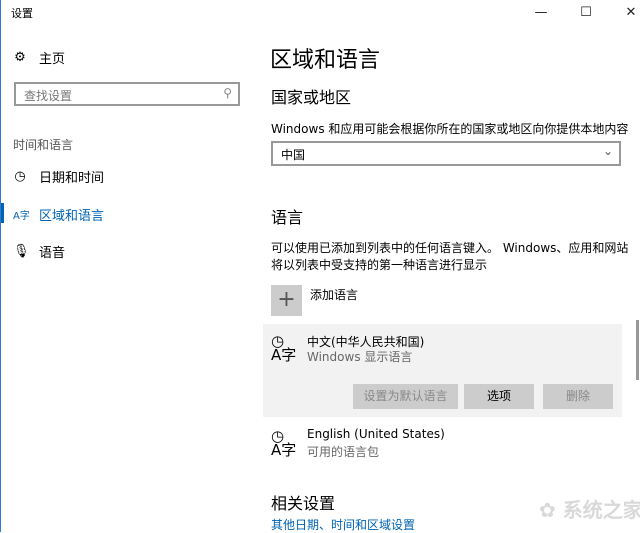 The height and width of the screenshot is (533, 640). I want to click on remove-button: 删除, so click(578, 396).